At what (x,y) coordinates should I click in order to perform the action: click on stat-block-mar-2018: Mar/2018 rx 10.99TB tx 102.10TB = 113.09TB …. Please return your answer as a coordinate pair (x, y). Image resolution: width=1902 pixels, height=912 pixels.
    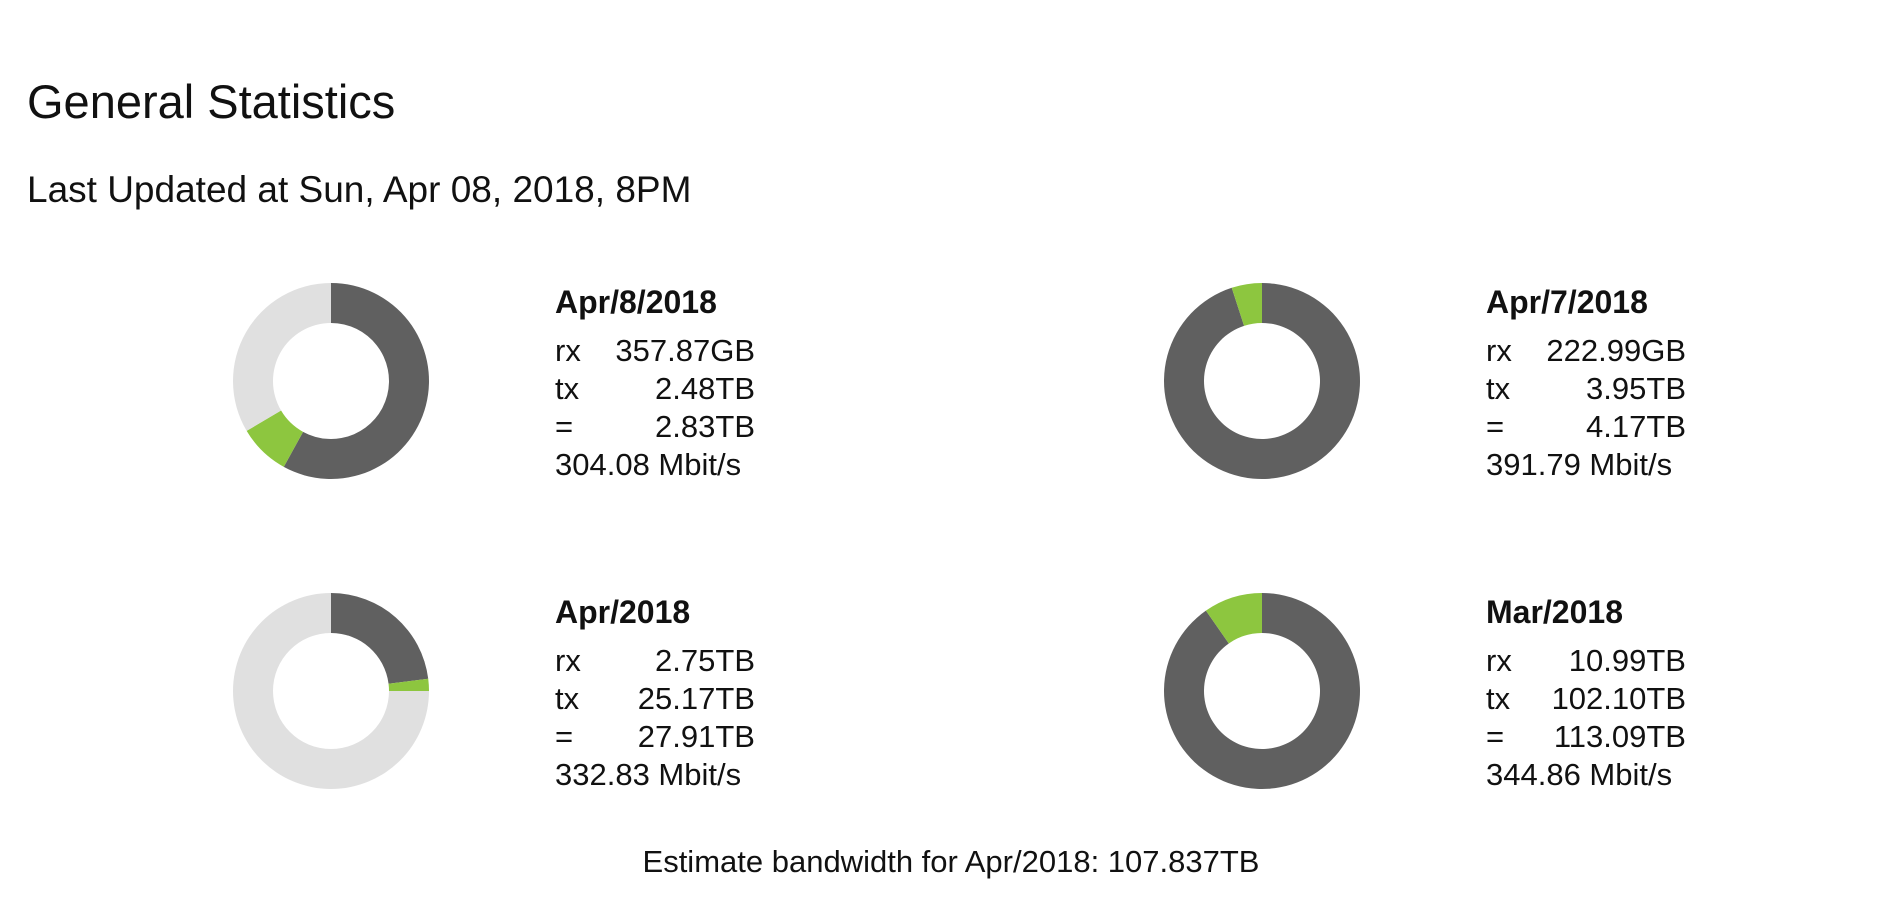
    Looking at the image, I should click on (1532, 722).